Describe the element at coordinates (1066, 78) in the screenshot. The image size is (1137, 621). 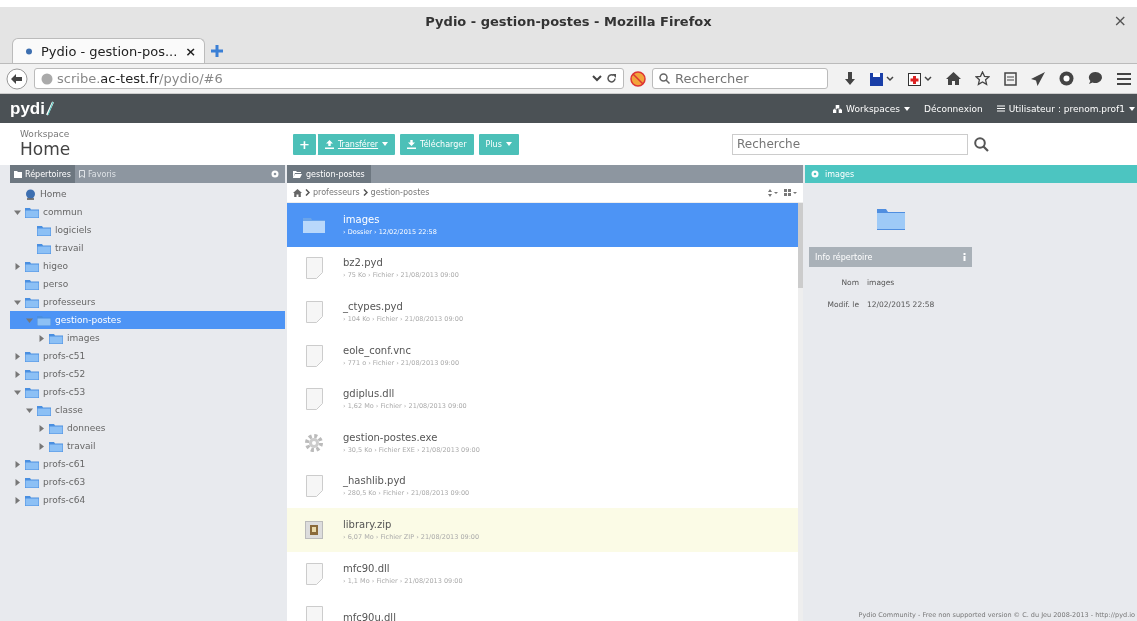
I see `badge-icon` at that location.